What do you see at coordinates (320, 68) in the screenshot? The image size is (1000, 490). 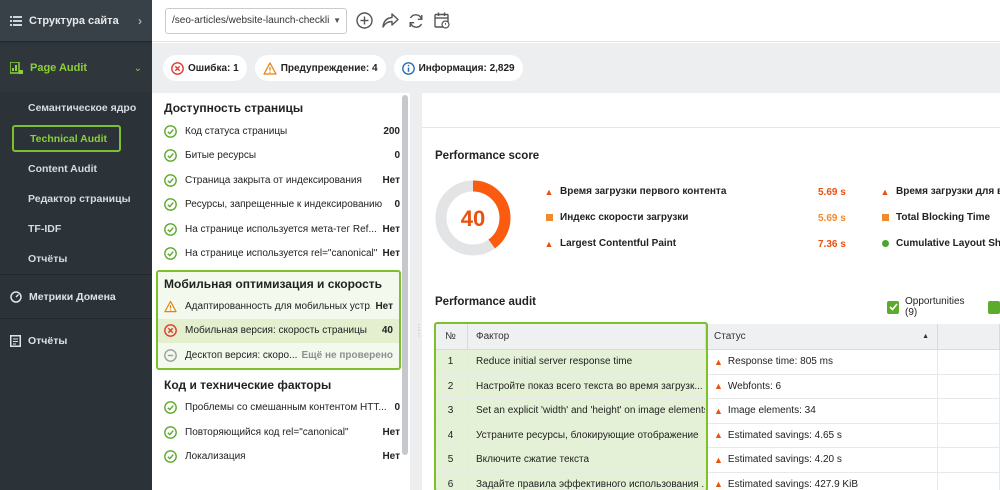 I see `warnings-filter-button: Предупреждение: 4` at bounding box center [320, 68].